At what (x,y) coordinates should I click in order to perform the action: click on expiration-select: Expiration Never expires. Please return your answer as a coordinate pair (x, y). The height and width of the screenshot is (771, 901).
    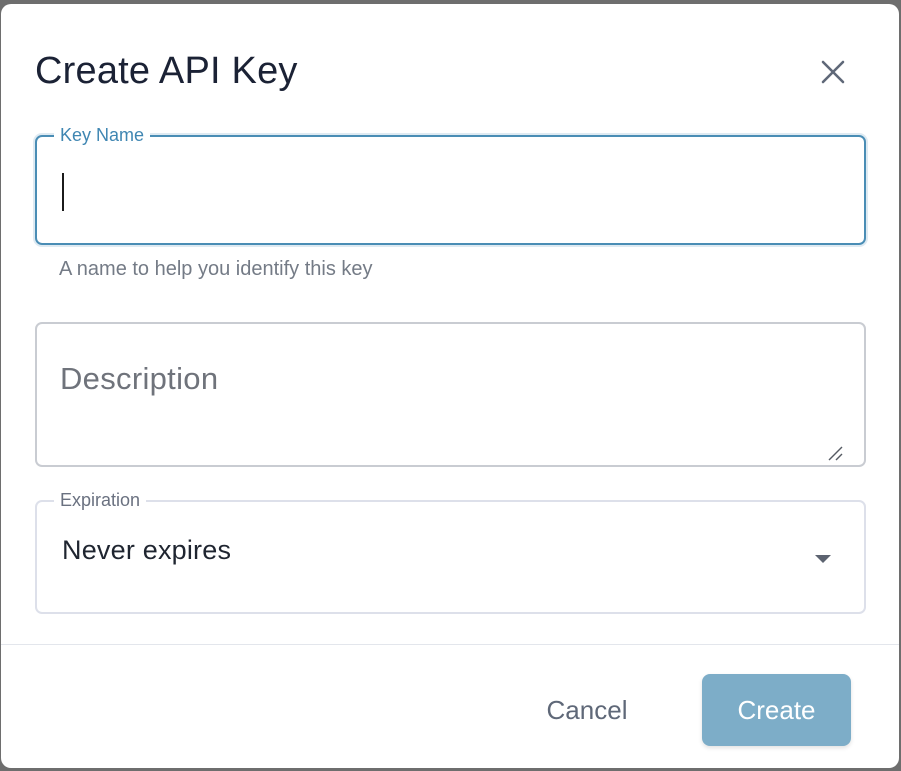
    Looking at the image, I should click on (450, 551).